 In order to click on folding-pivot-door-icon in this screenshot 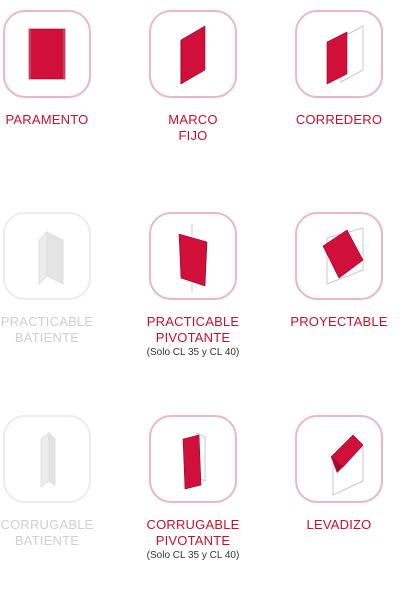, I will do `click(194, 461)`.